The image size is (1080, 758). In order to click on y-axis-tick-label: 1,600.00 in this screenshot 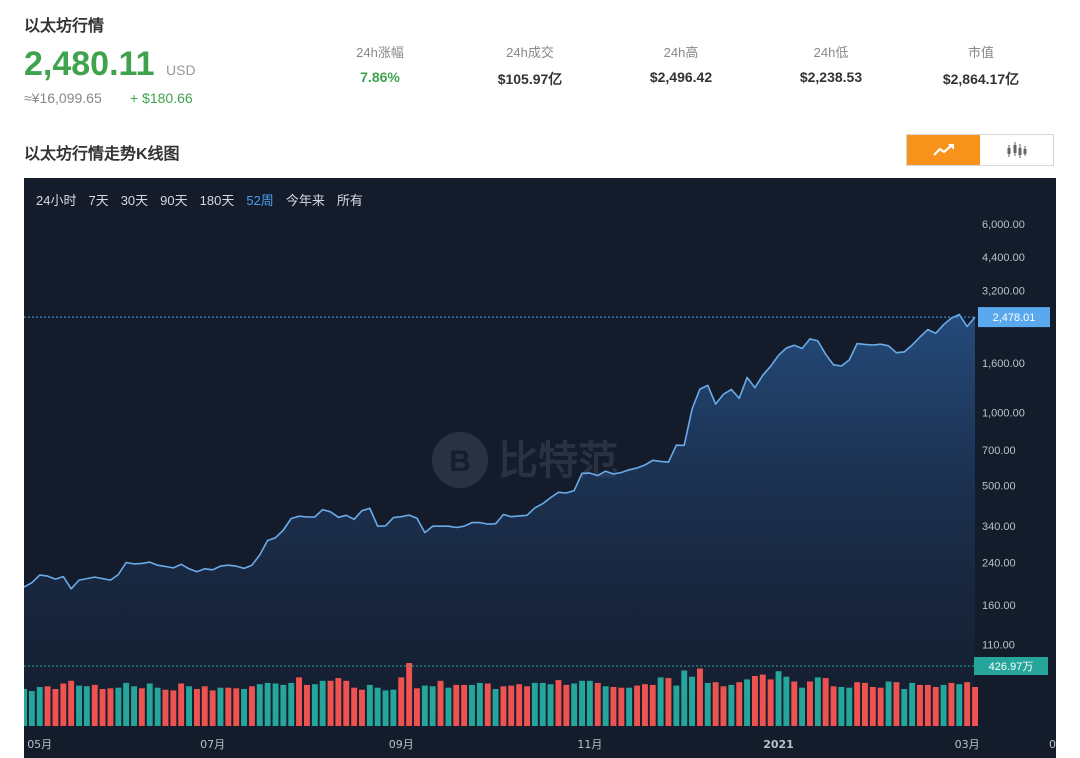, I will do `click(1003, 364)`.